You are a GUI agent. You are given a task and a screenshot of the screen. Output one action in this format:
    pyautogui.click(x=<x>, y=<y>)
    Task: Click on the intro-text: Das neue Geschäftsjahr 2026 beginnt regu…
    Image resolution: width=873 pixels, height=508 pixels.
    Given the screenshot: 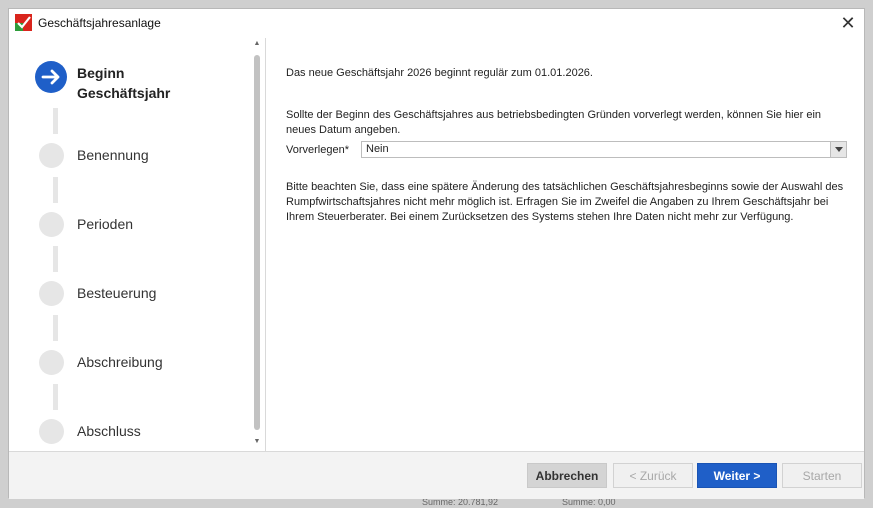 What is the action you would take?
    pyautogui.click(x=439, y=73)
    